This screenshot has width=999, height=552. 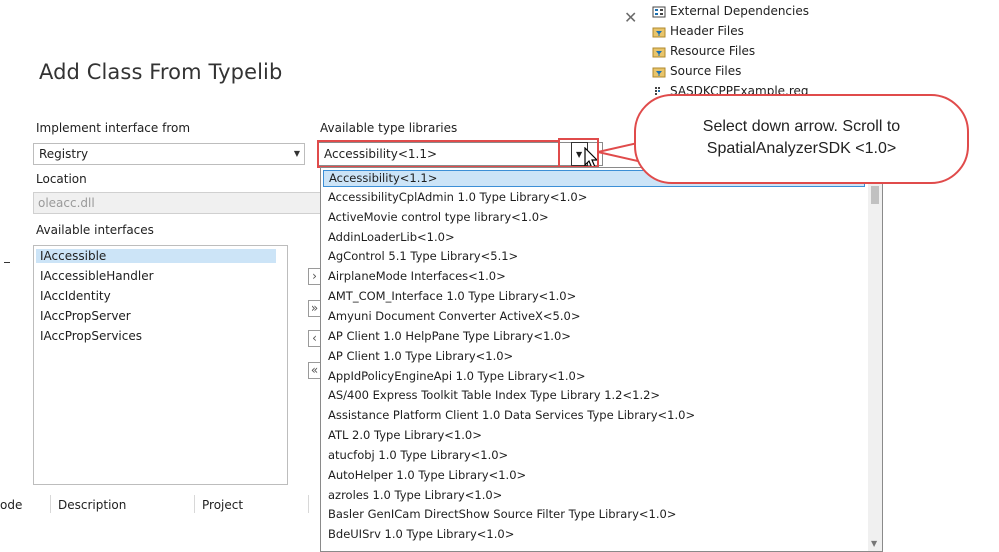 I want to click on tree-item-resource-files: Resource Files, so click(x=703, y=51).